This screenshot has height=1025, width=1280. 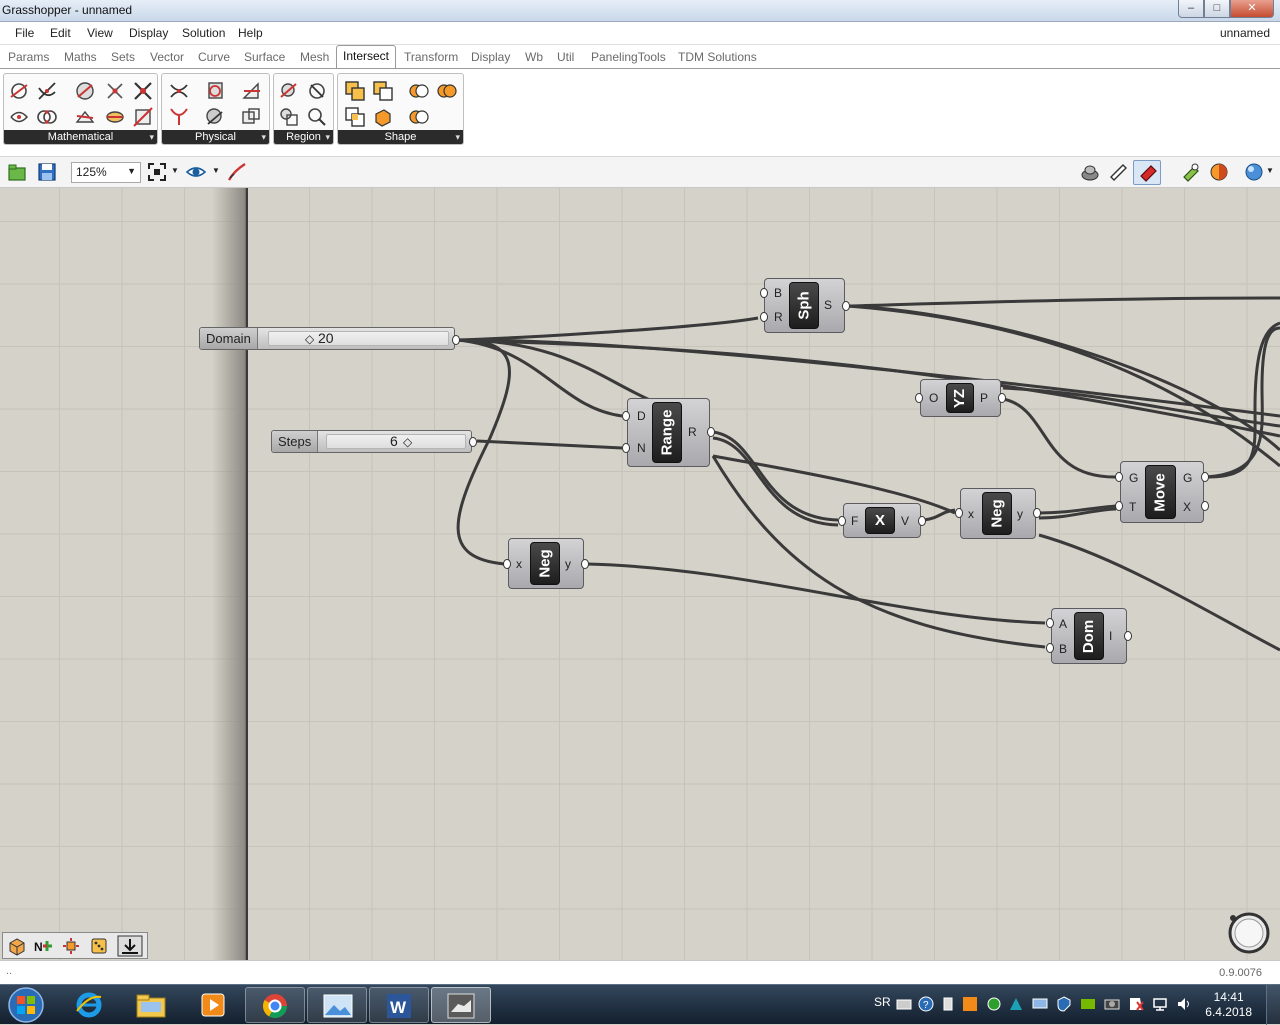 I want to click on shield-icon, so click(x=1064, y=1004).